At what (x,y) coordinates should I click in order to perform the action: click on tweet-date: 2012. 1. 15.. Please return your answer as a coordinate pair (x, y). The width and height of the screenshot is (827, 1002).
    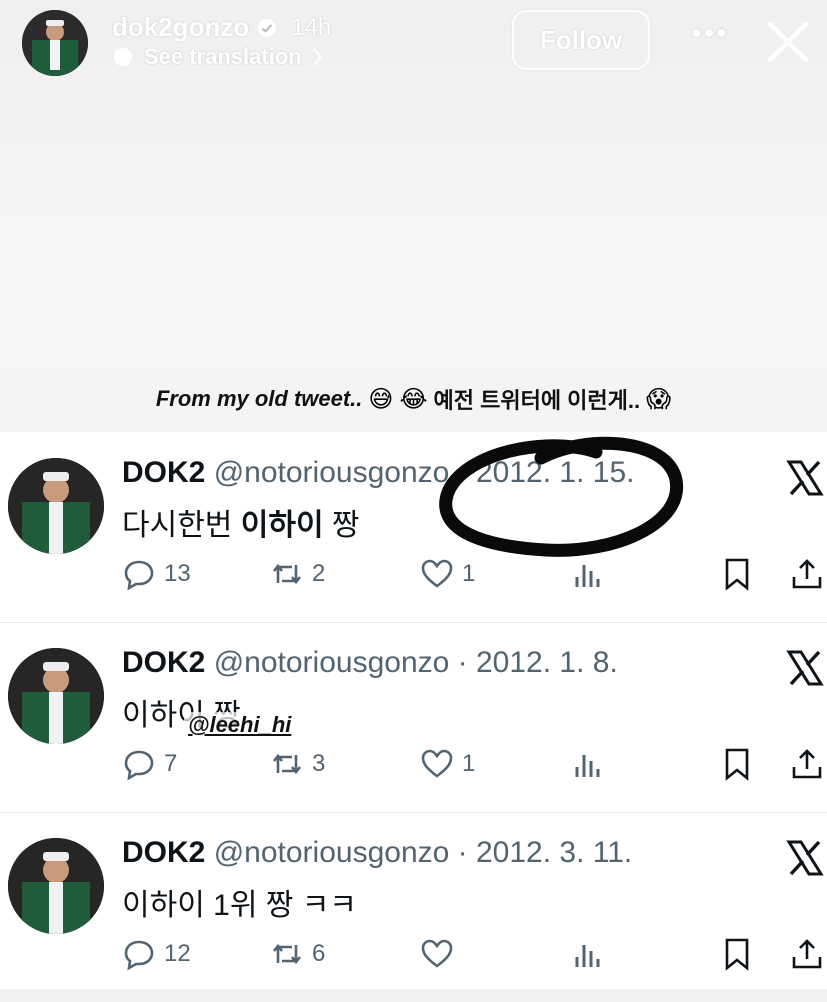
    Looking at the image, I should click on (555, 472).